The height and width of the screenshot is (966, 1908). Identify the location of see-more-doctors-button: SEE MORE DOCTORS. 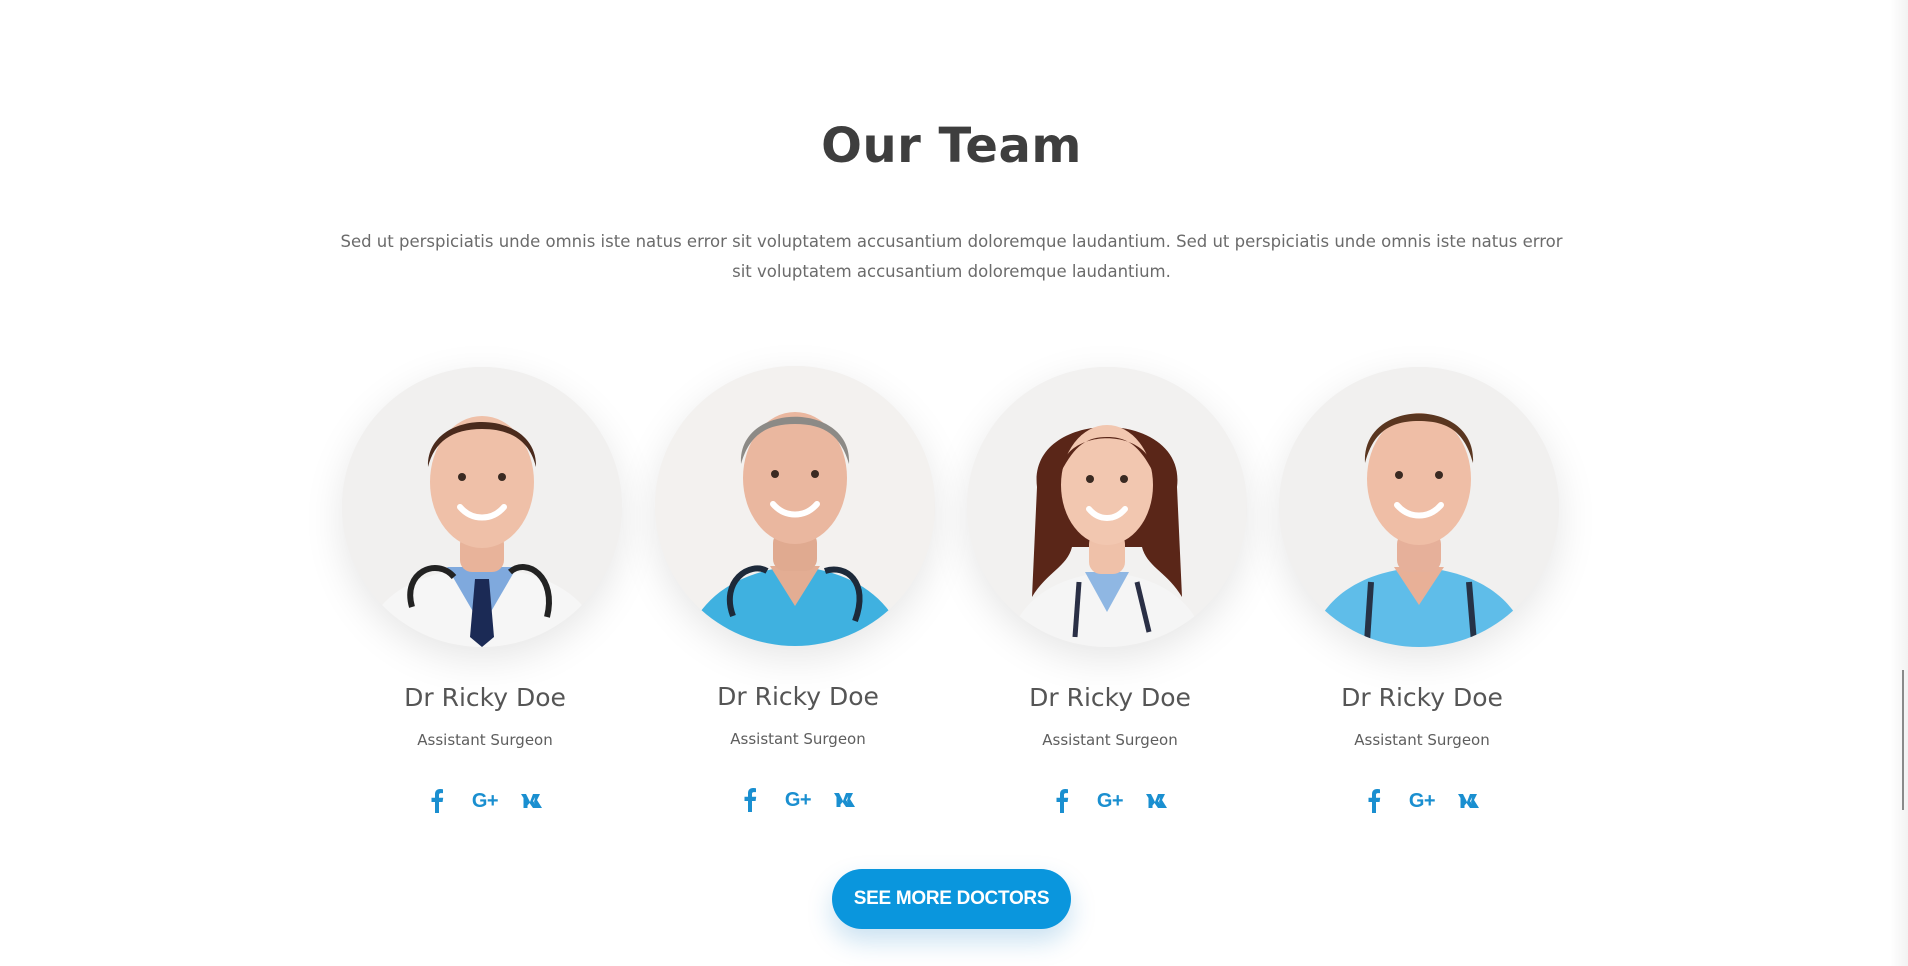
(951, 899).